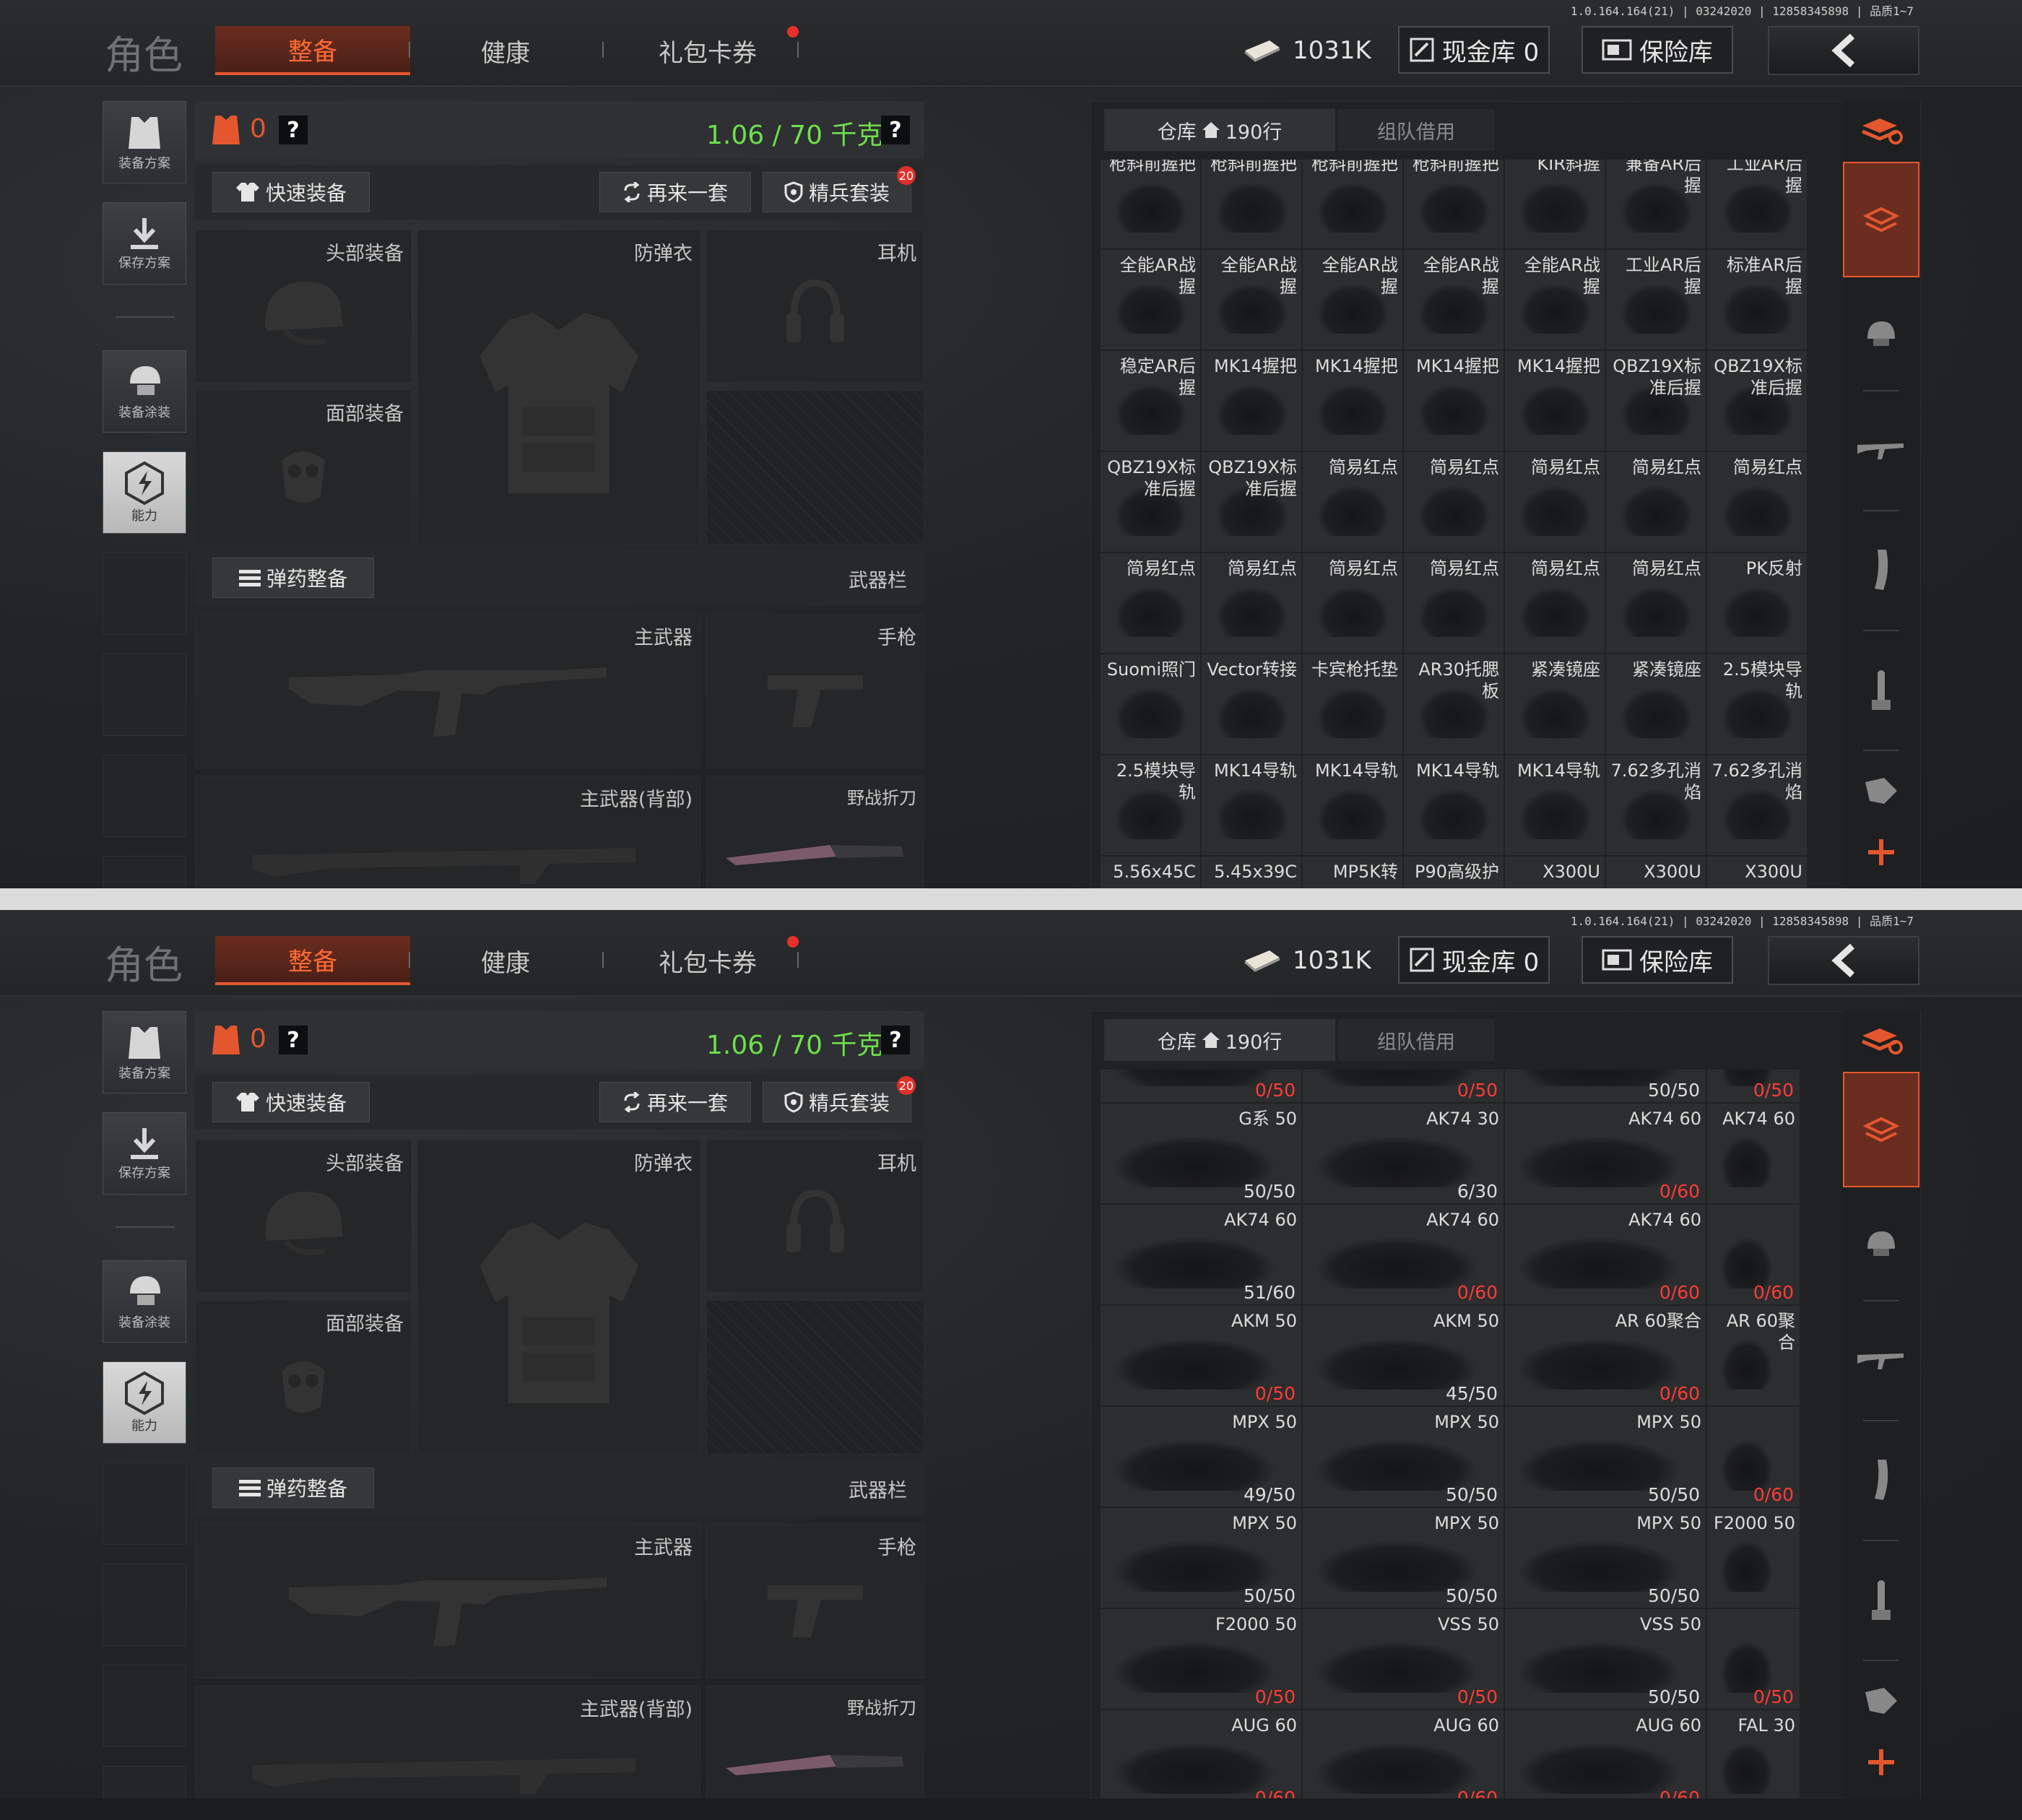 Image resolution: width=2022 pixels, height=1820 pixels. I want to click on inventory-item: 标准AR后握, so click(1757, 299).